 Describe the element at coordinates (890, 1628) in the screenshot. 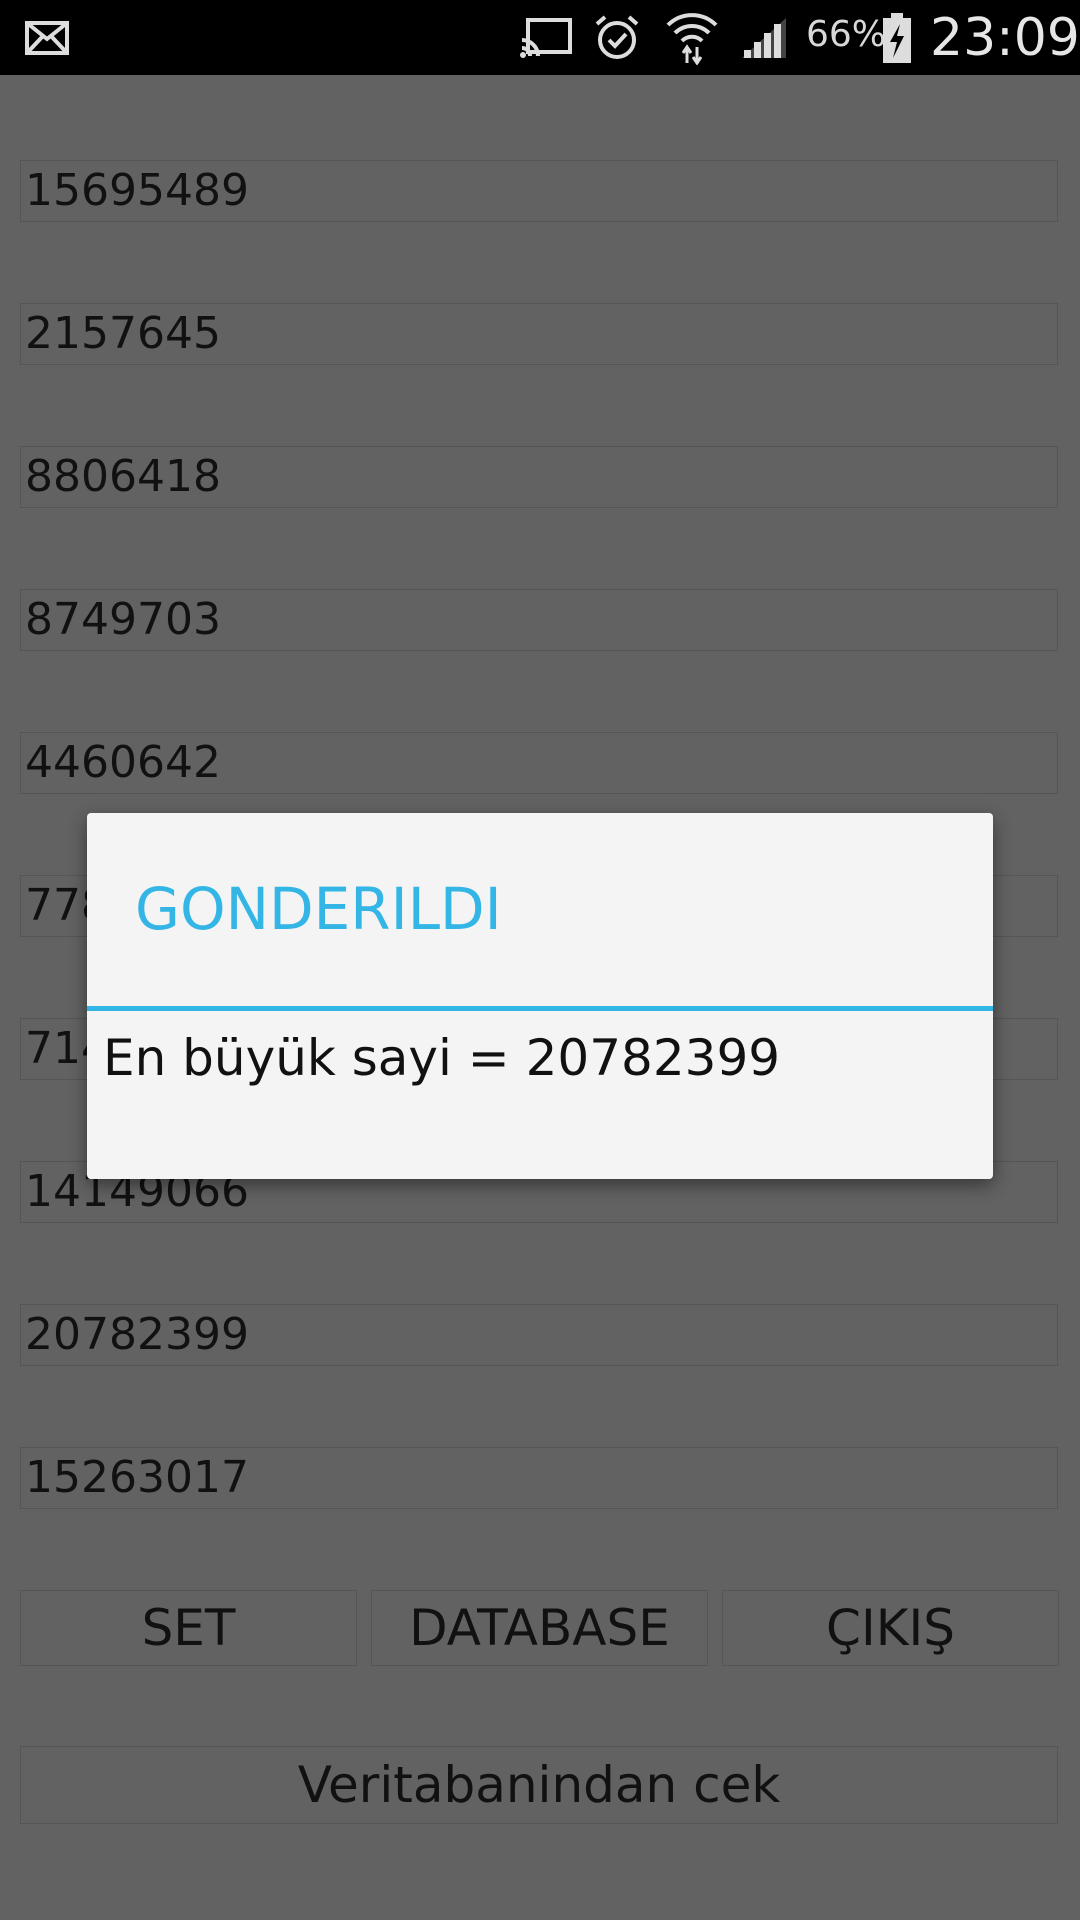

I see `exit-button: ÇIKIŞ` at that location.